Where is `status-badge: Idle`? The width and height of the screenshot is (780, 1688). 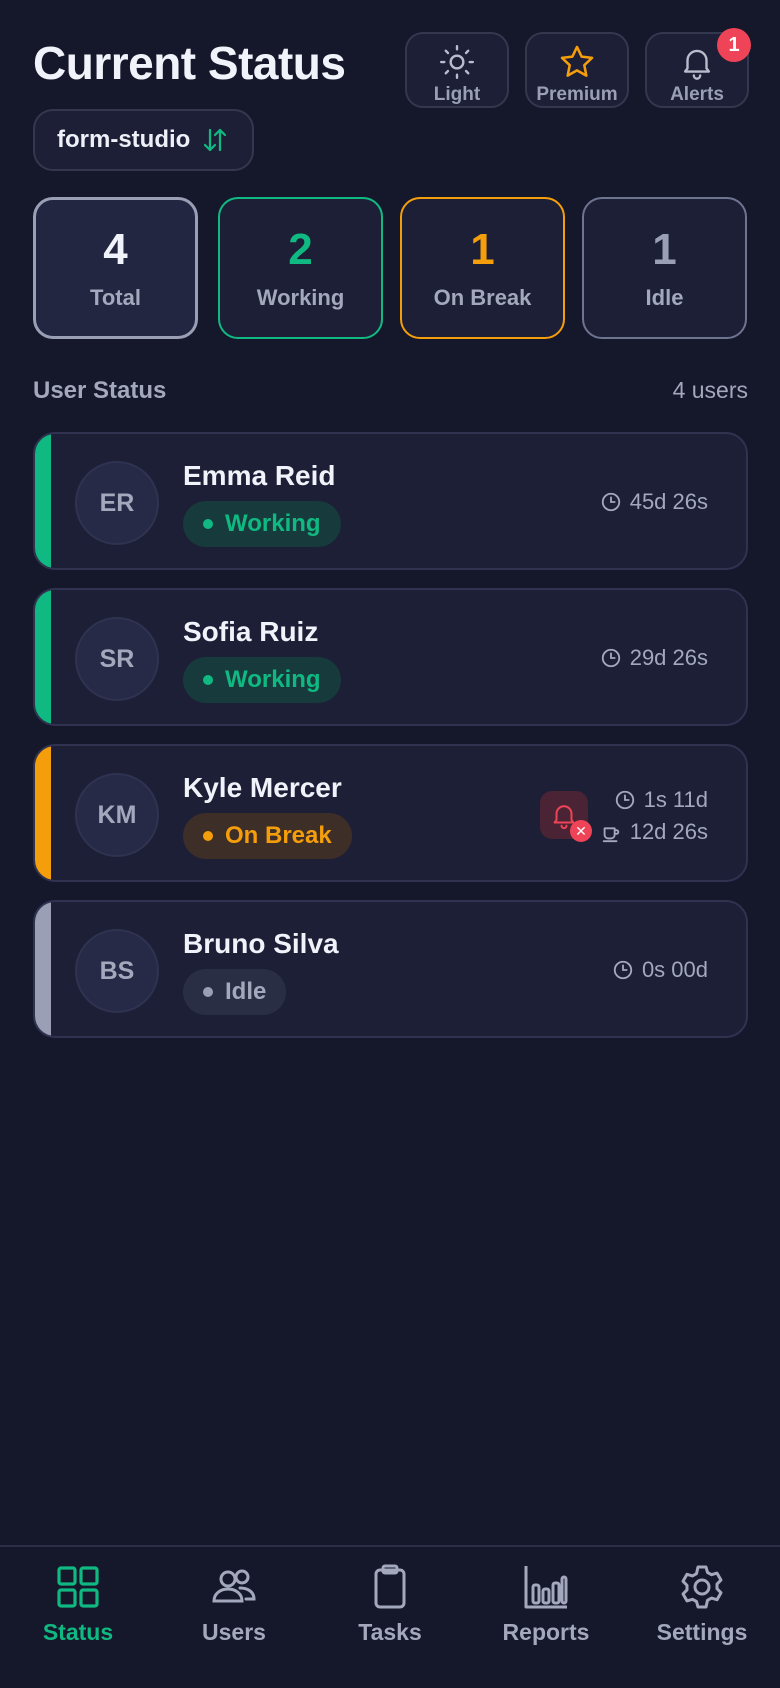
status-badge: Idle is located at coordinates (235, 992).